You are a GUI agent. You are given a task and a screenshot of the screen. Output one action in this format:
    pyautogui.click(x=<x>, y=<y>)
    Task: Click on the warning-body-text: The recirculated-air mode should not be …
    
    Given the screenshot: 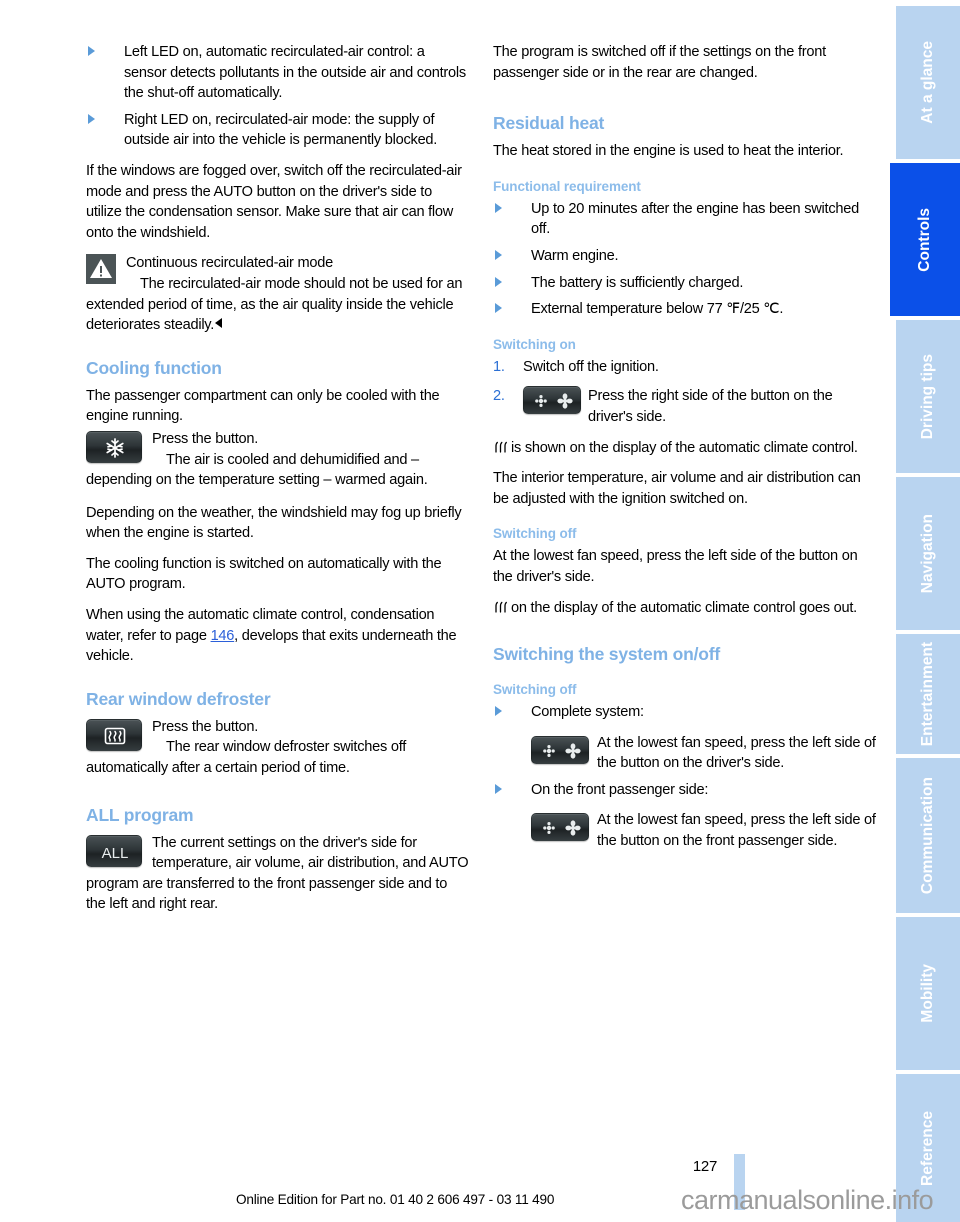 What is the action you would take?
    pyautogui.click(x=274, y=304)
    